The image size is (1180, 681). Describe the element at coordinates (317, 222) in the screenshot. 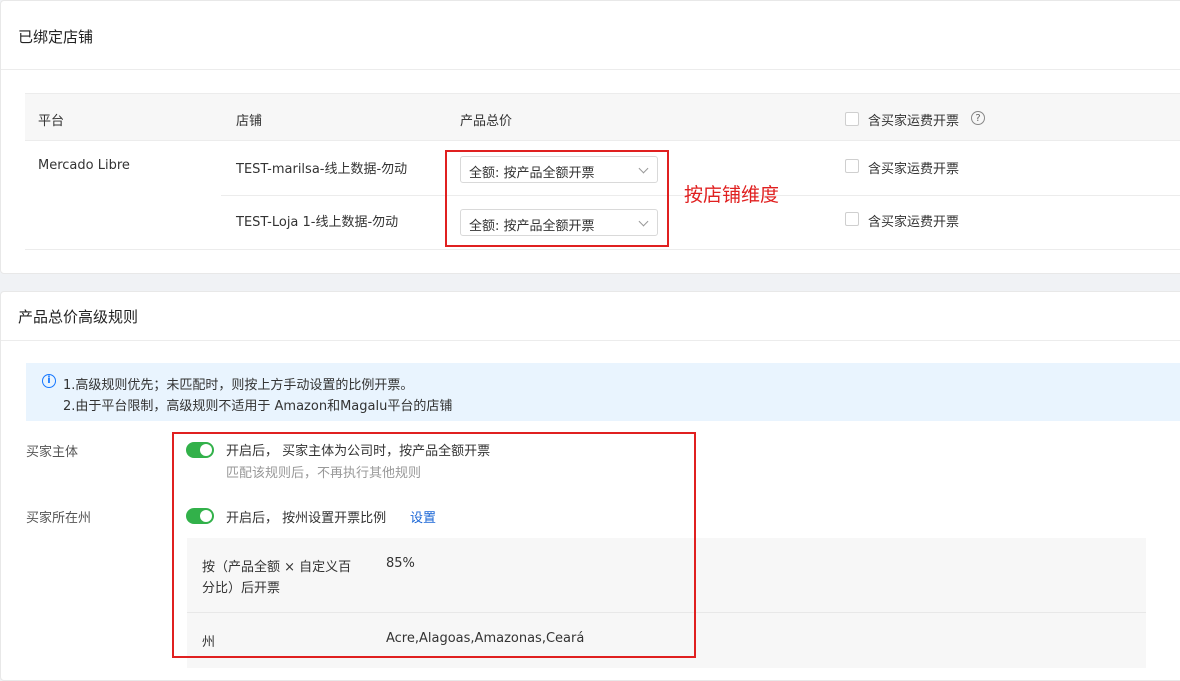

I see `row2-store: TEST-Loja 1-线上数据-勿动` at that location.